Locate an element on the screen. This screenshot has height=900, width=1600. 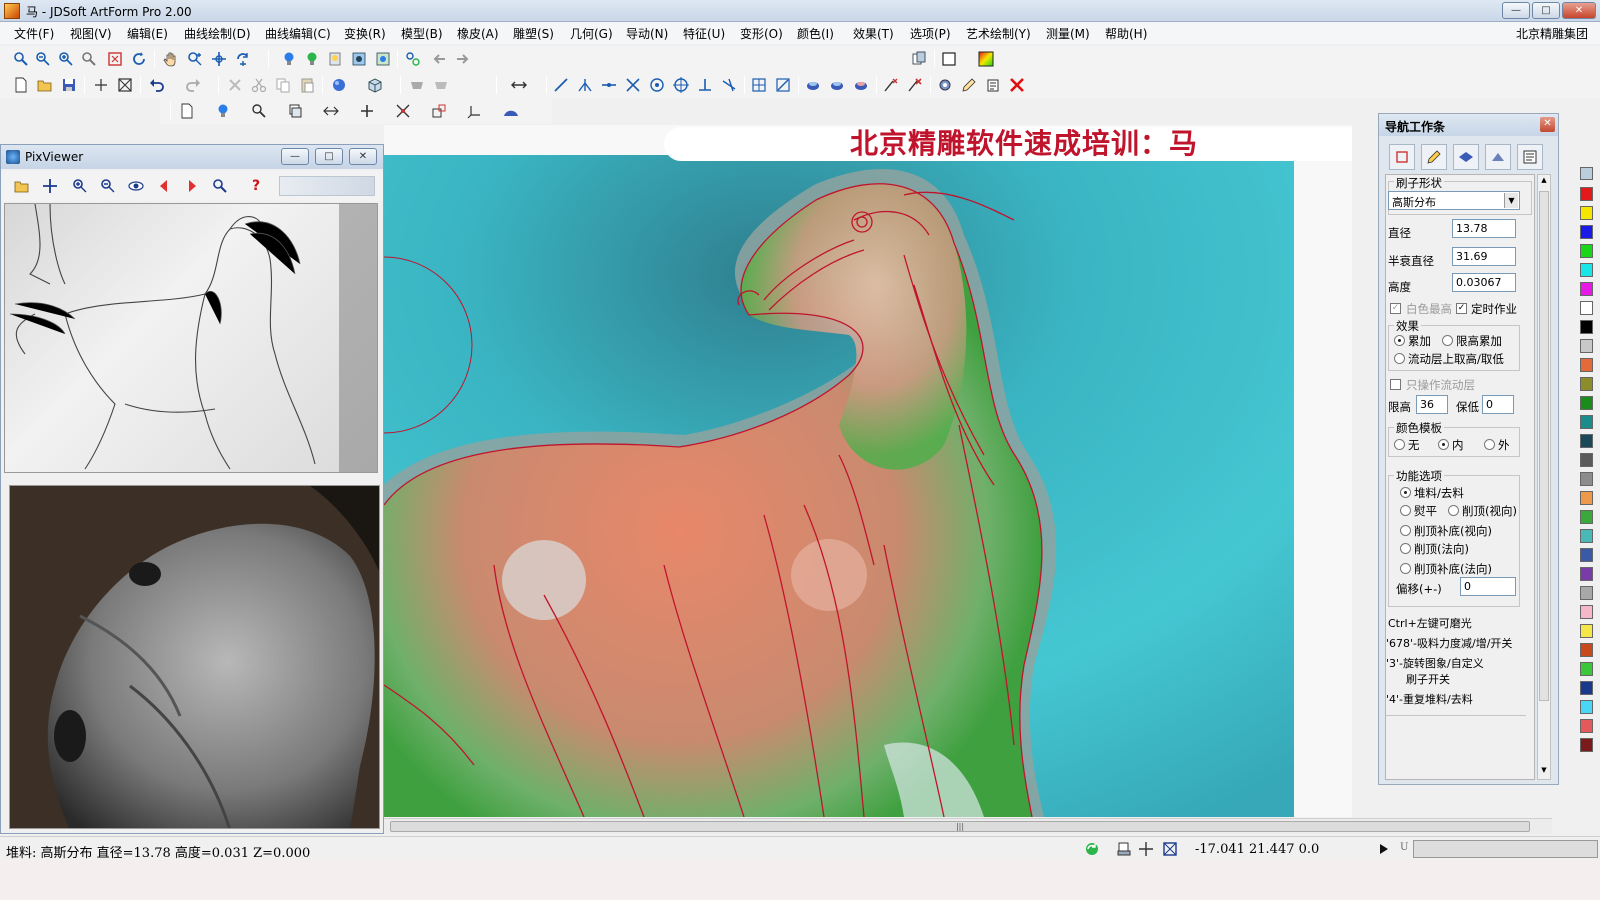
menu-measure: 测量(M) is located at coordinates (1068, 33).